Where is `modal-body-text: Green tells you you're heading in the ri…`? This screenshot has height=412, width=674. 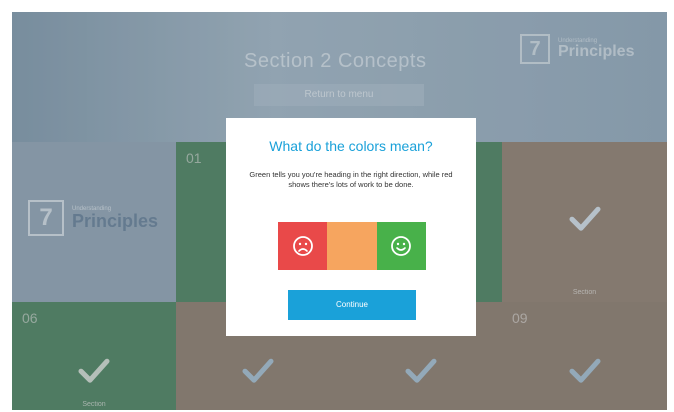 modal-body-text: Green tells you you're heading in the ri… is located at coordinates (351, 179).